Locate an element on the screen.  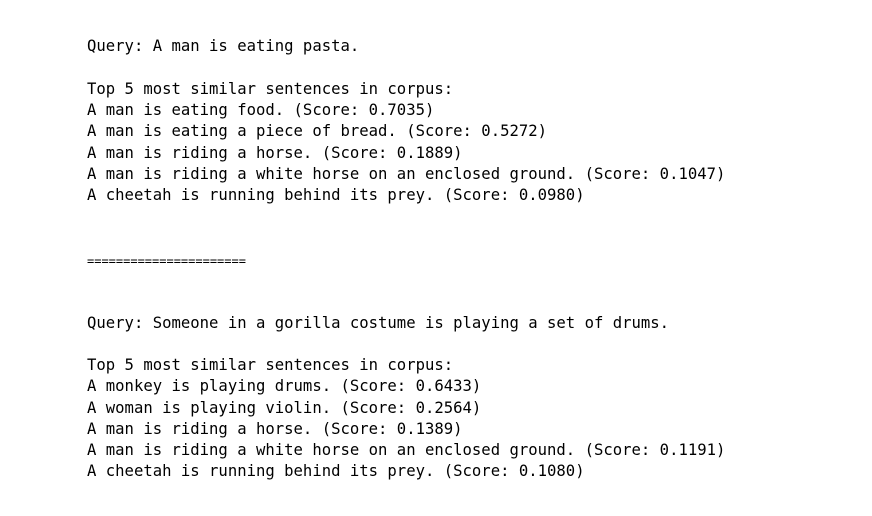
results-header-1: Top 5 most similar sentences in corpus: is located at coordinates (270, 89).